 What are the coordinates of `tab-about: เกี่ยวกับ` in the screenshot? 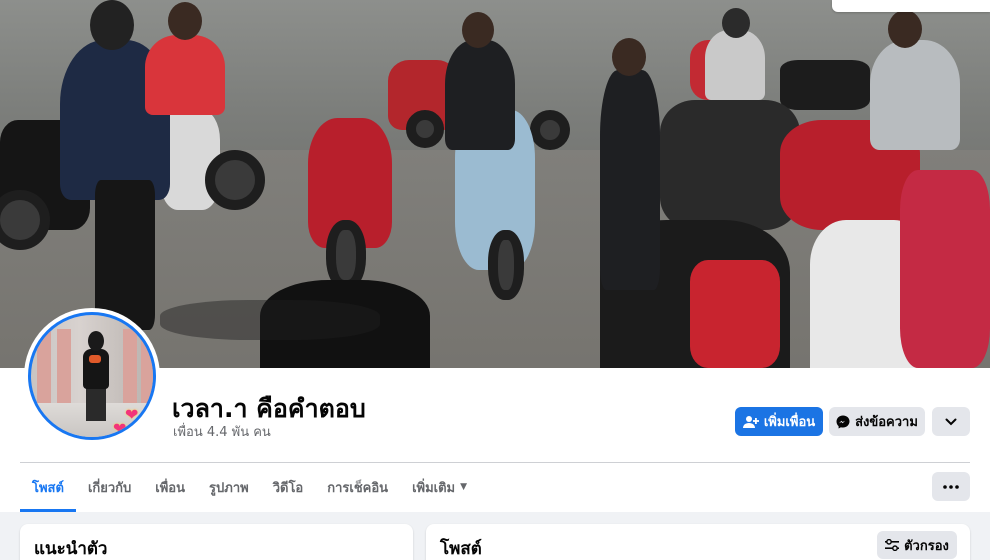 It's located at (109, 487).